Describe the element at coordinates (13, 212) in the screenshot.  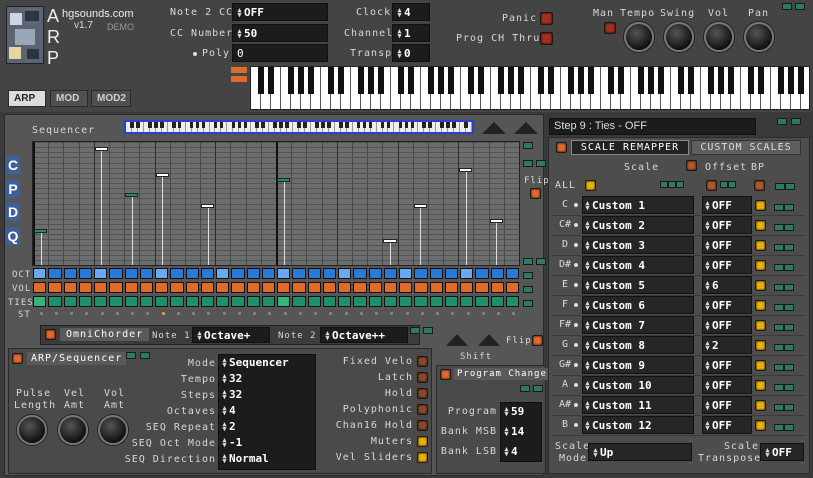
I see `d-button: D` at that location.